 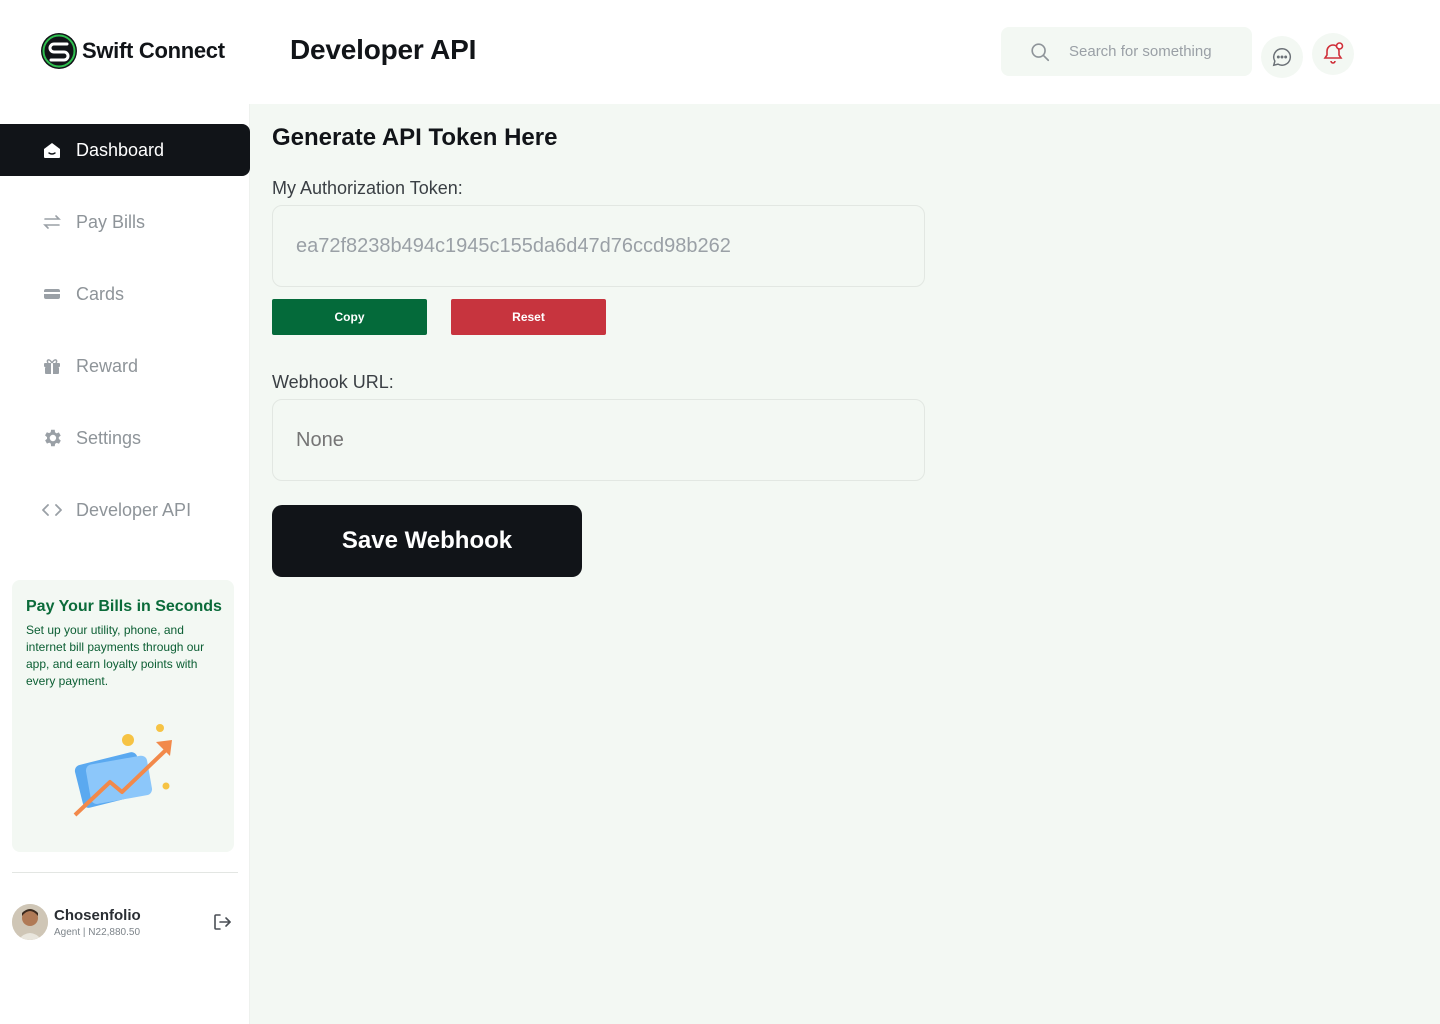 I want to click on search-input, so click(x=1154, y=51).